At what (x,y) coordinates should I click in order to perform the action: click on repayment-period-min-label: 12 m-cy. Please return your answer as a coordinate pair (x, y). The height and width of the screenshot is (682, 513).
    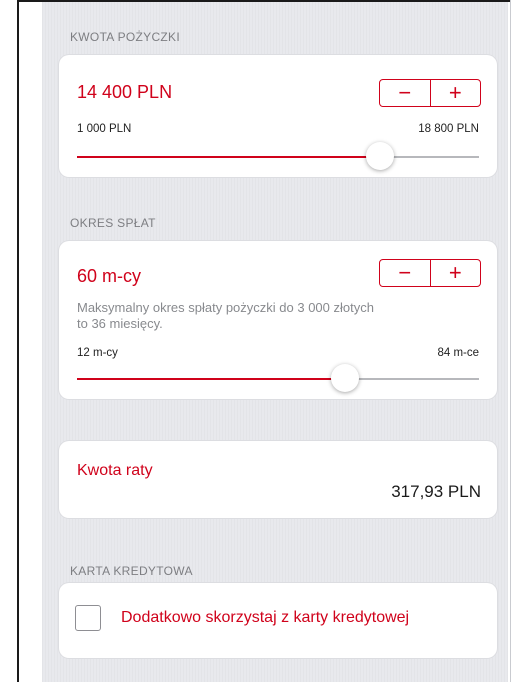
    Looking at the image, I should click on (97, 353).